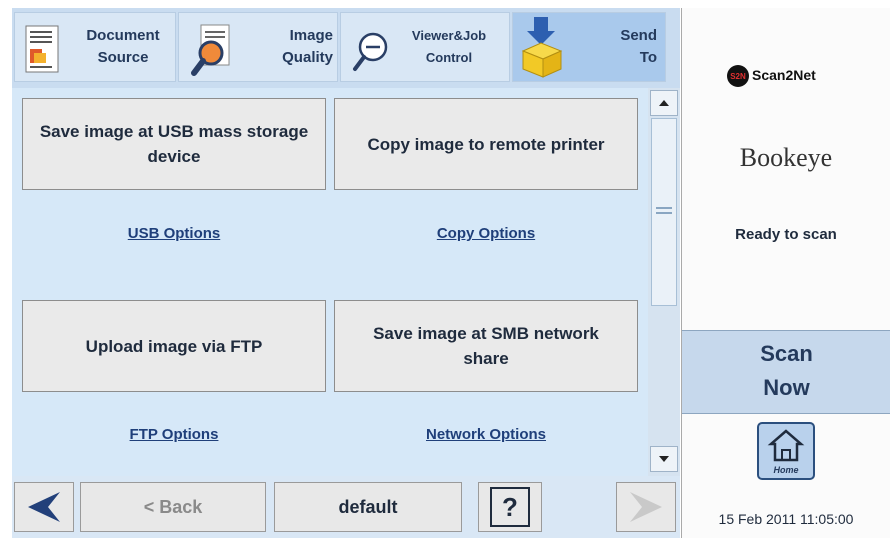  I want to click on scan-now-button: Scan Now, so click(786, 372).